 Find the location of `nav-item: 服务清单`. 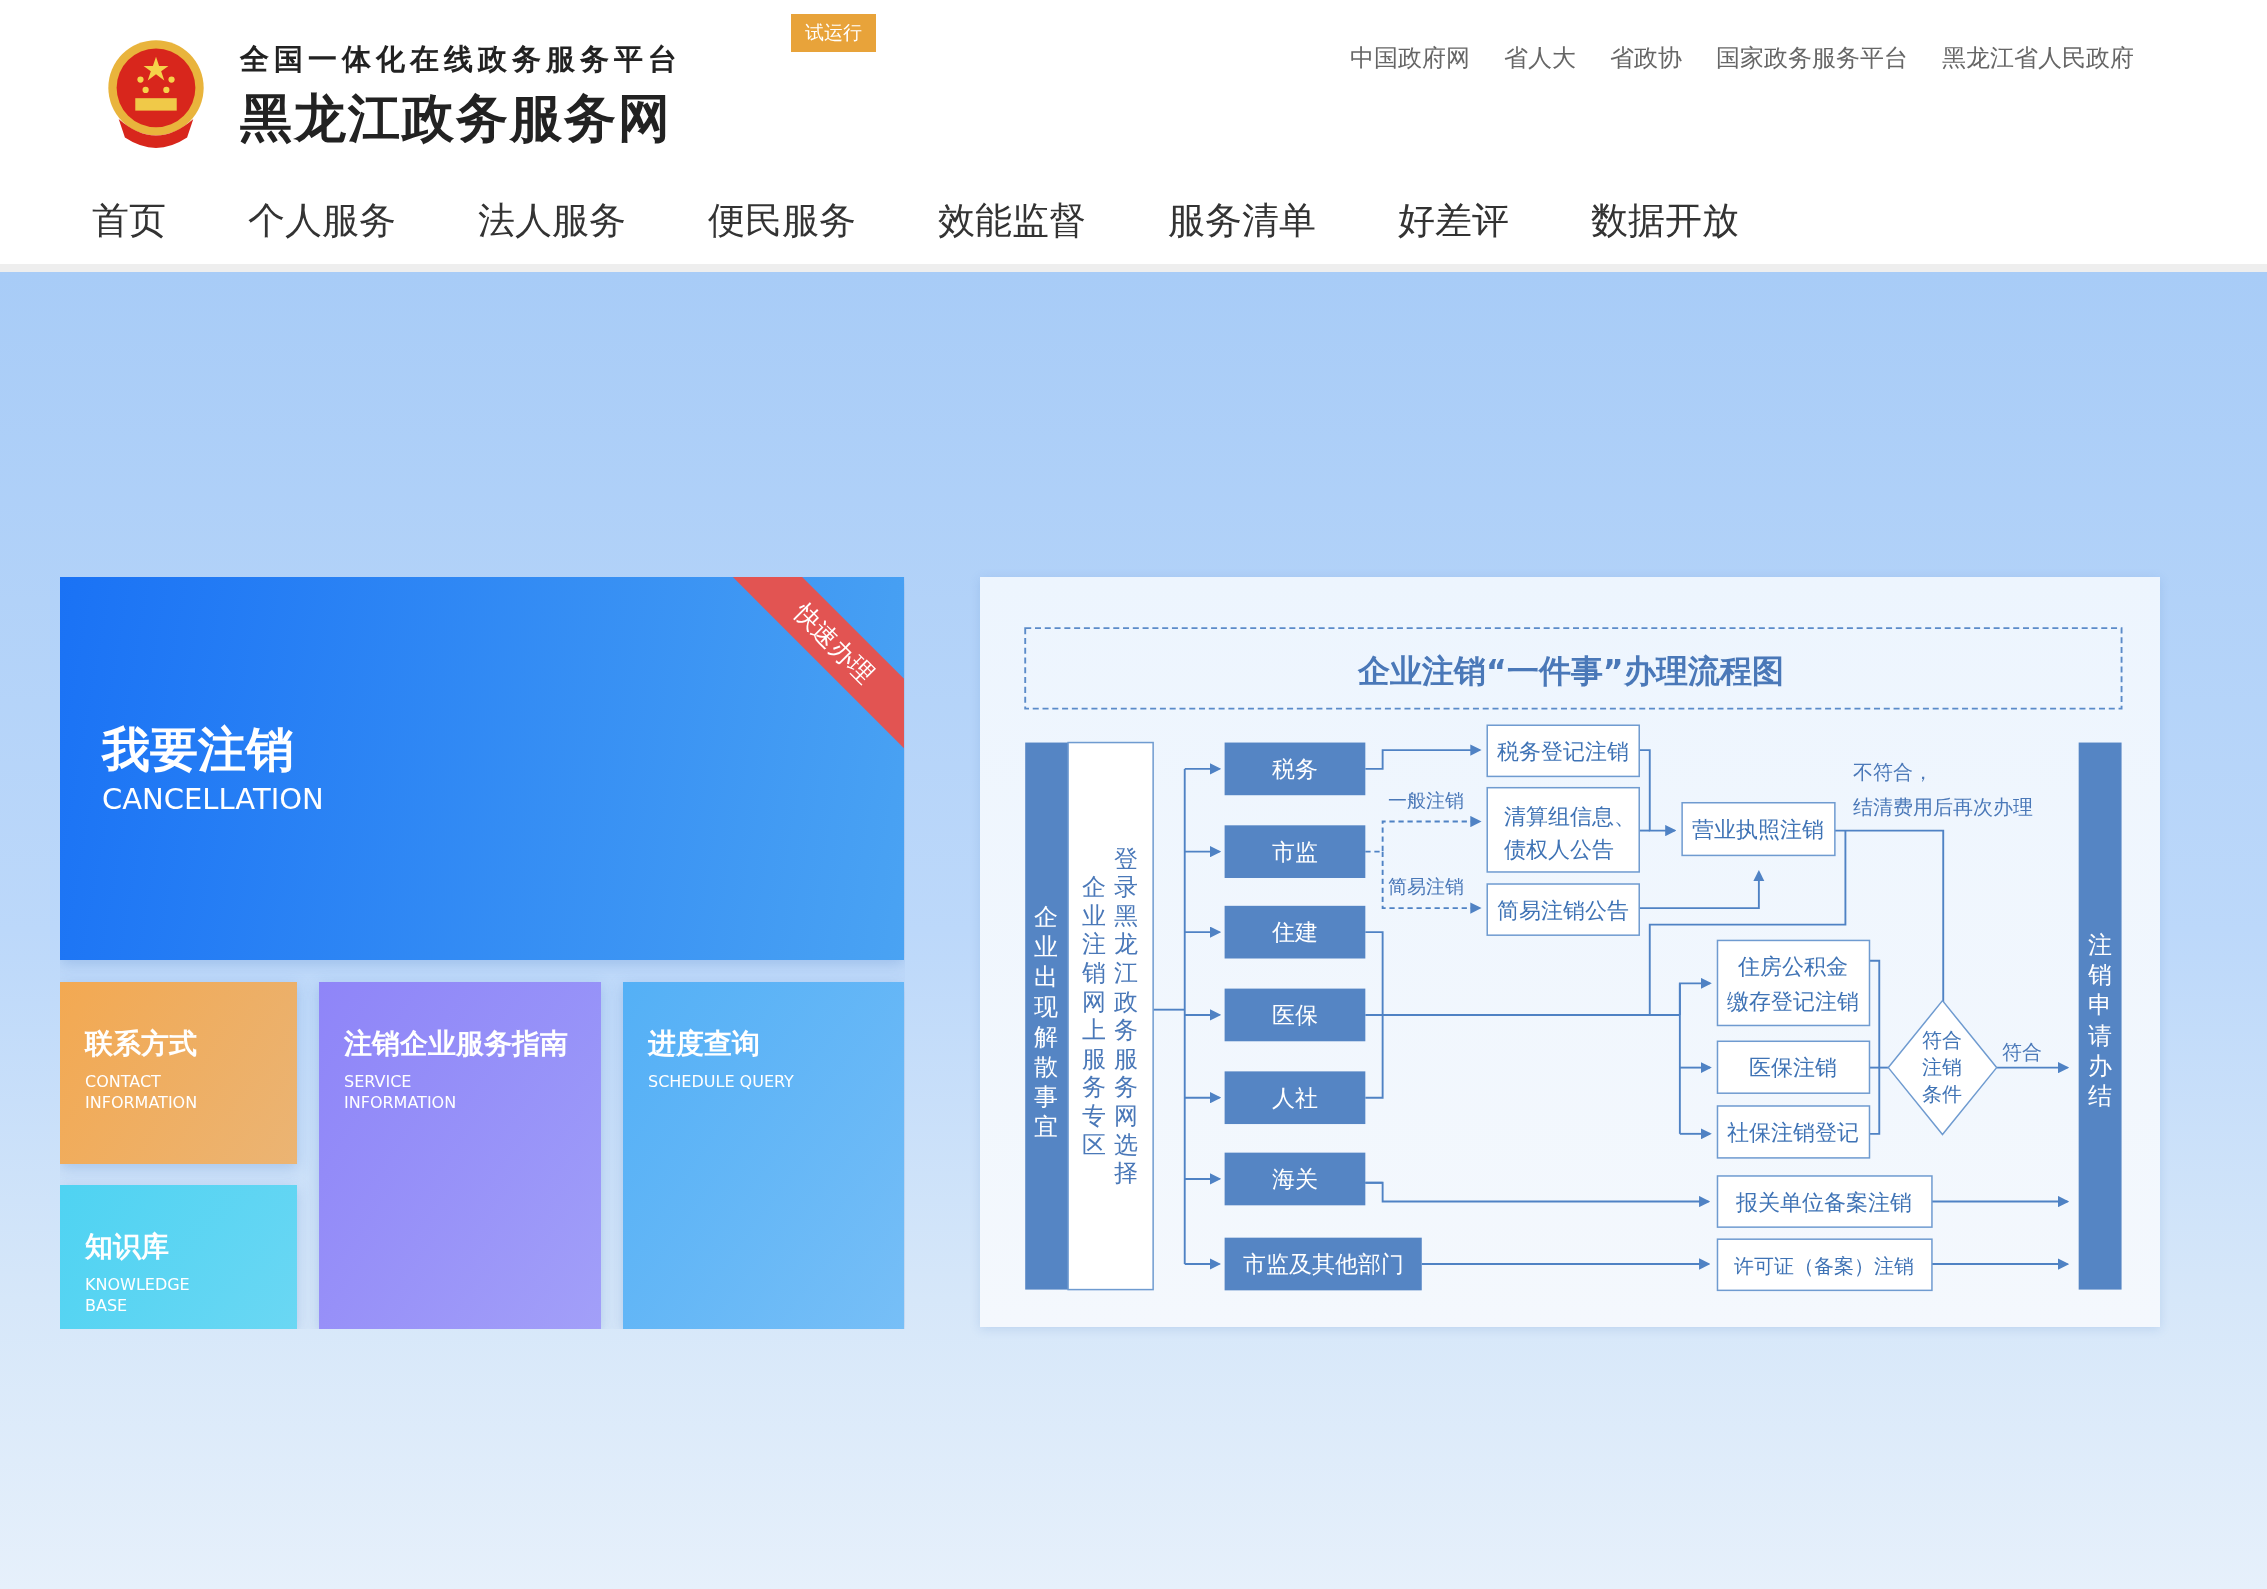

nav-item: 服务清单 is located at coordinates (1242, 221).